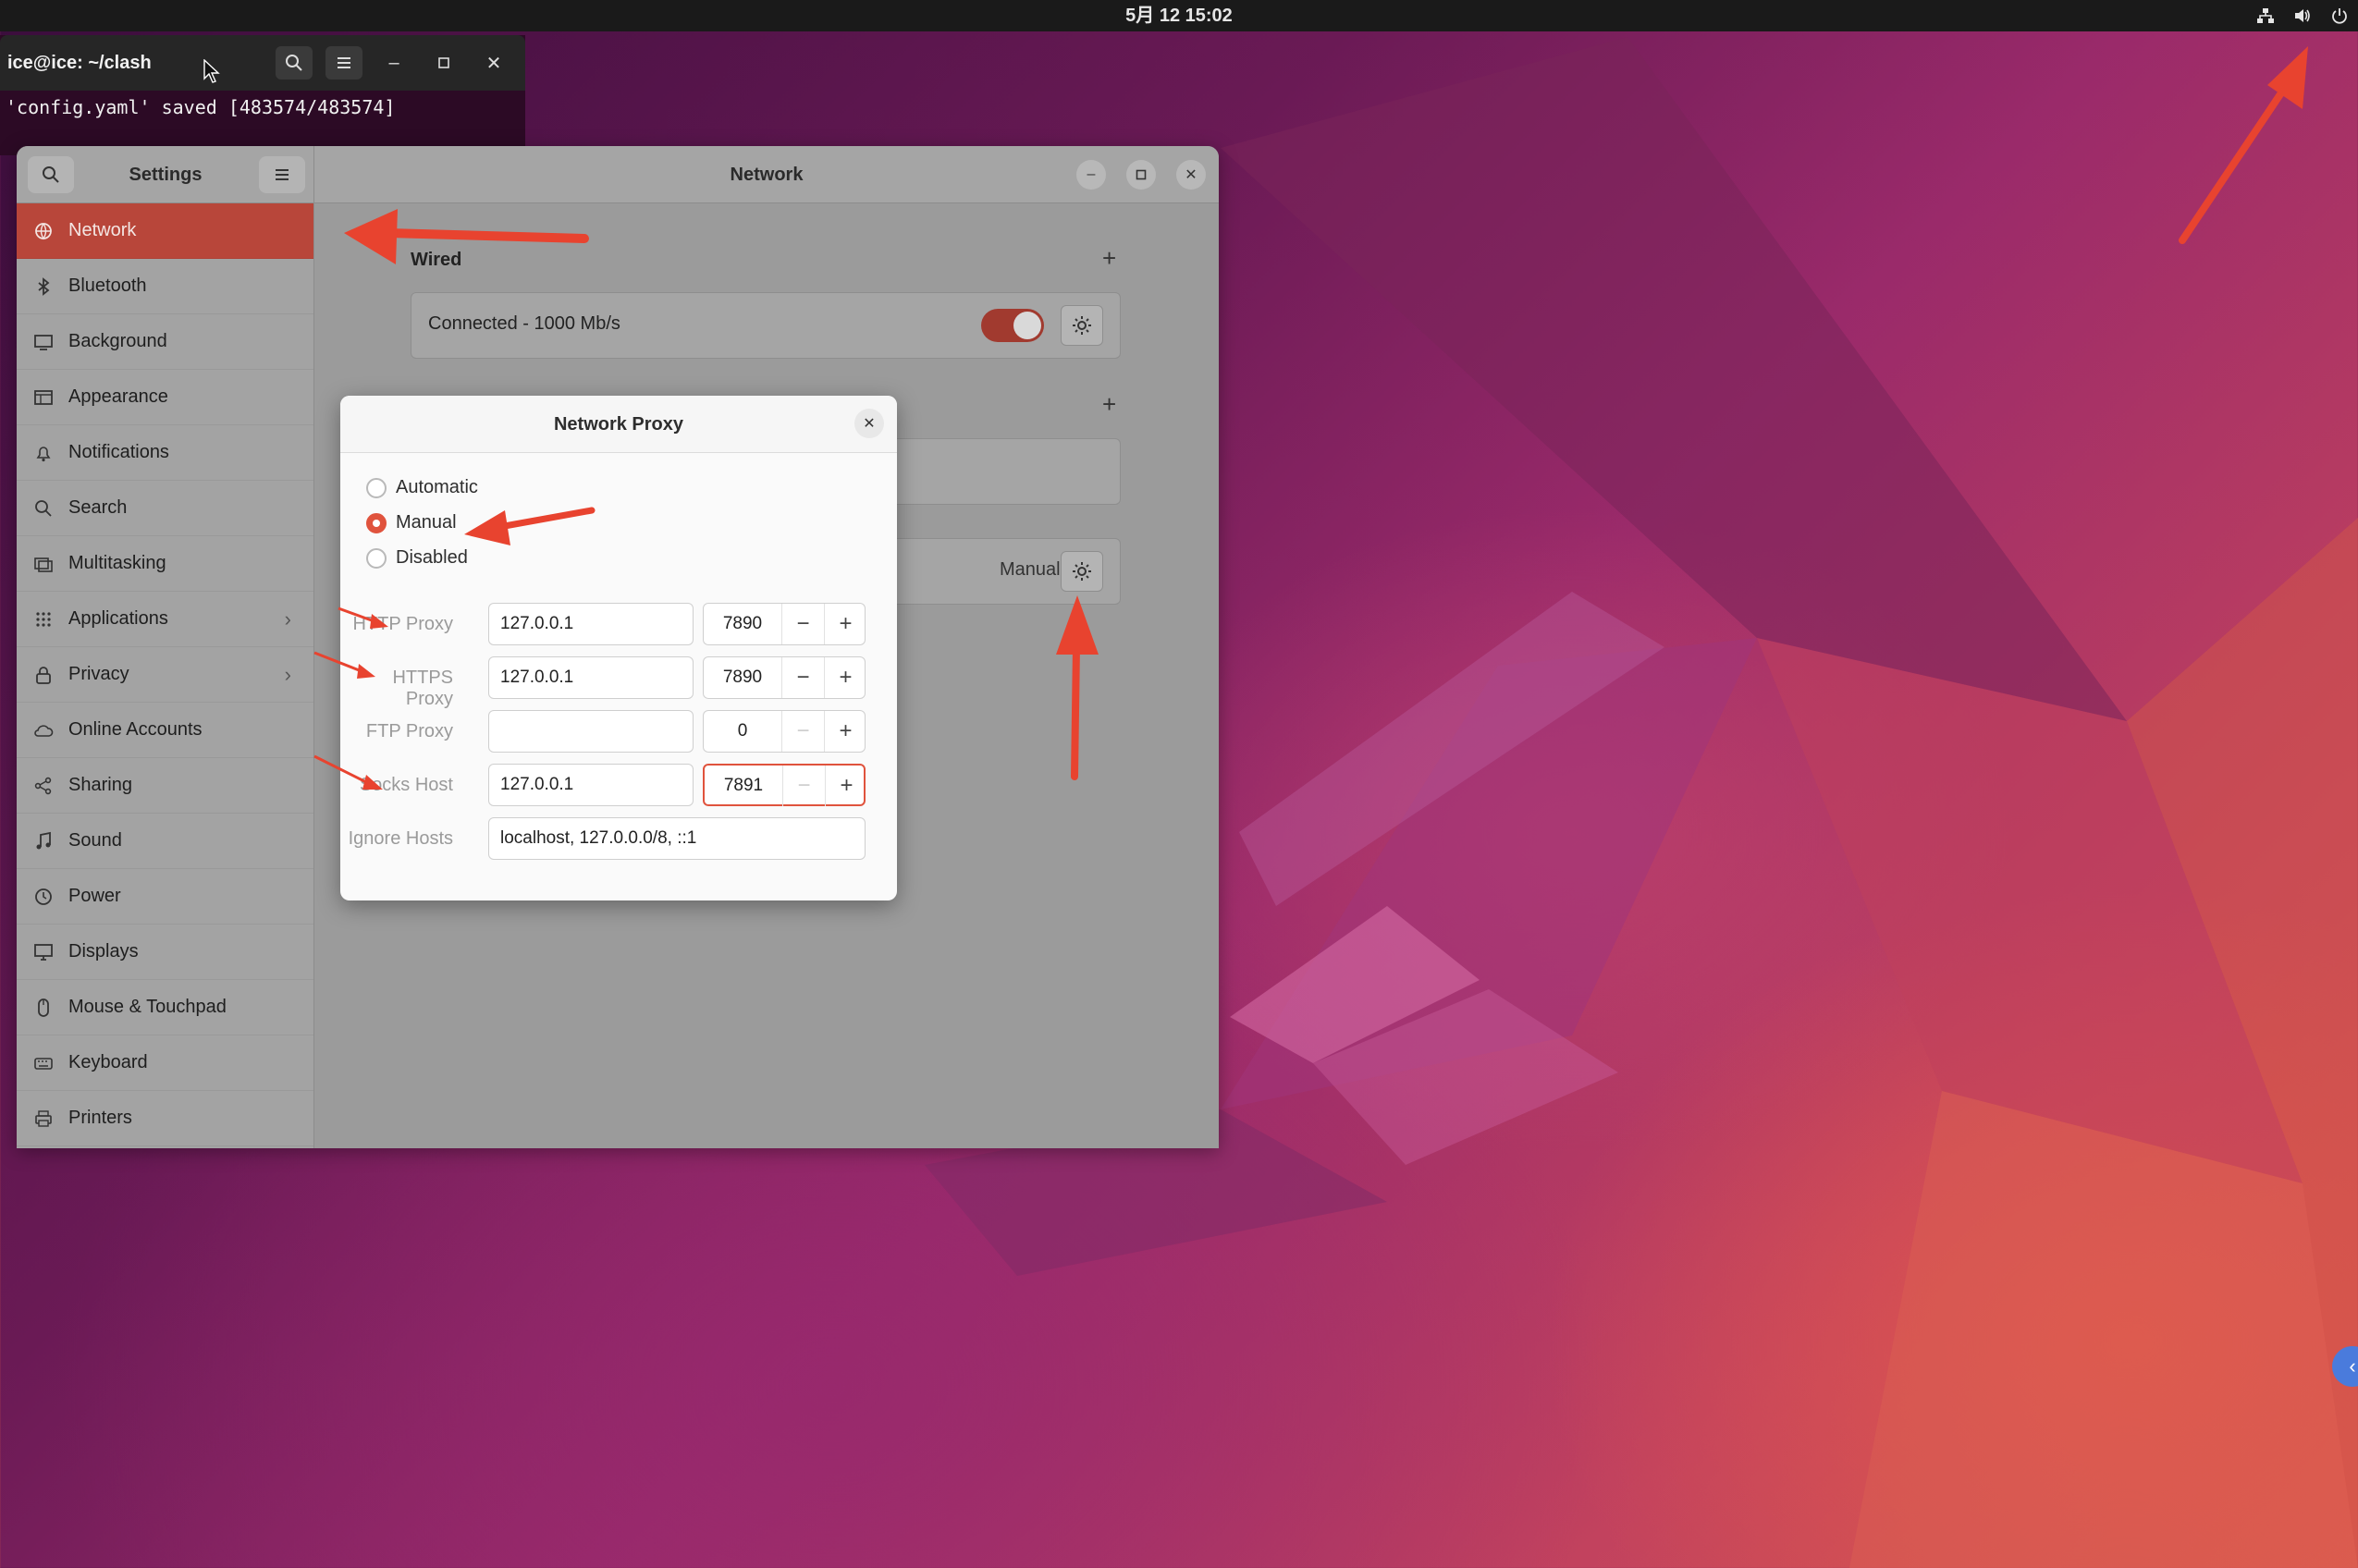 This screenshot has width=2358, height=1568. Describe the element at coordinates (43, 952) in the screenshot. I see `display-icon` at that location.